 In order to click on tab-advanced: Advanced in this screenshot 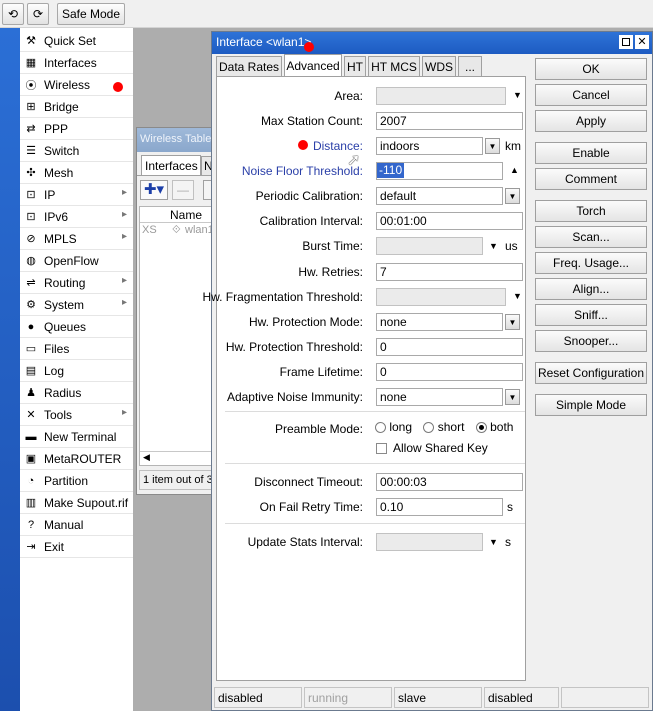, I will do `click(313, 65)`.